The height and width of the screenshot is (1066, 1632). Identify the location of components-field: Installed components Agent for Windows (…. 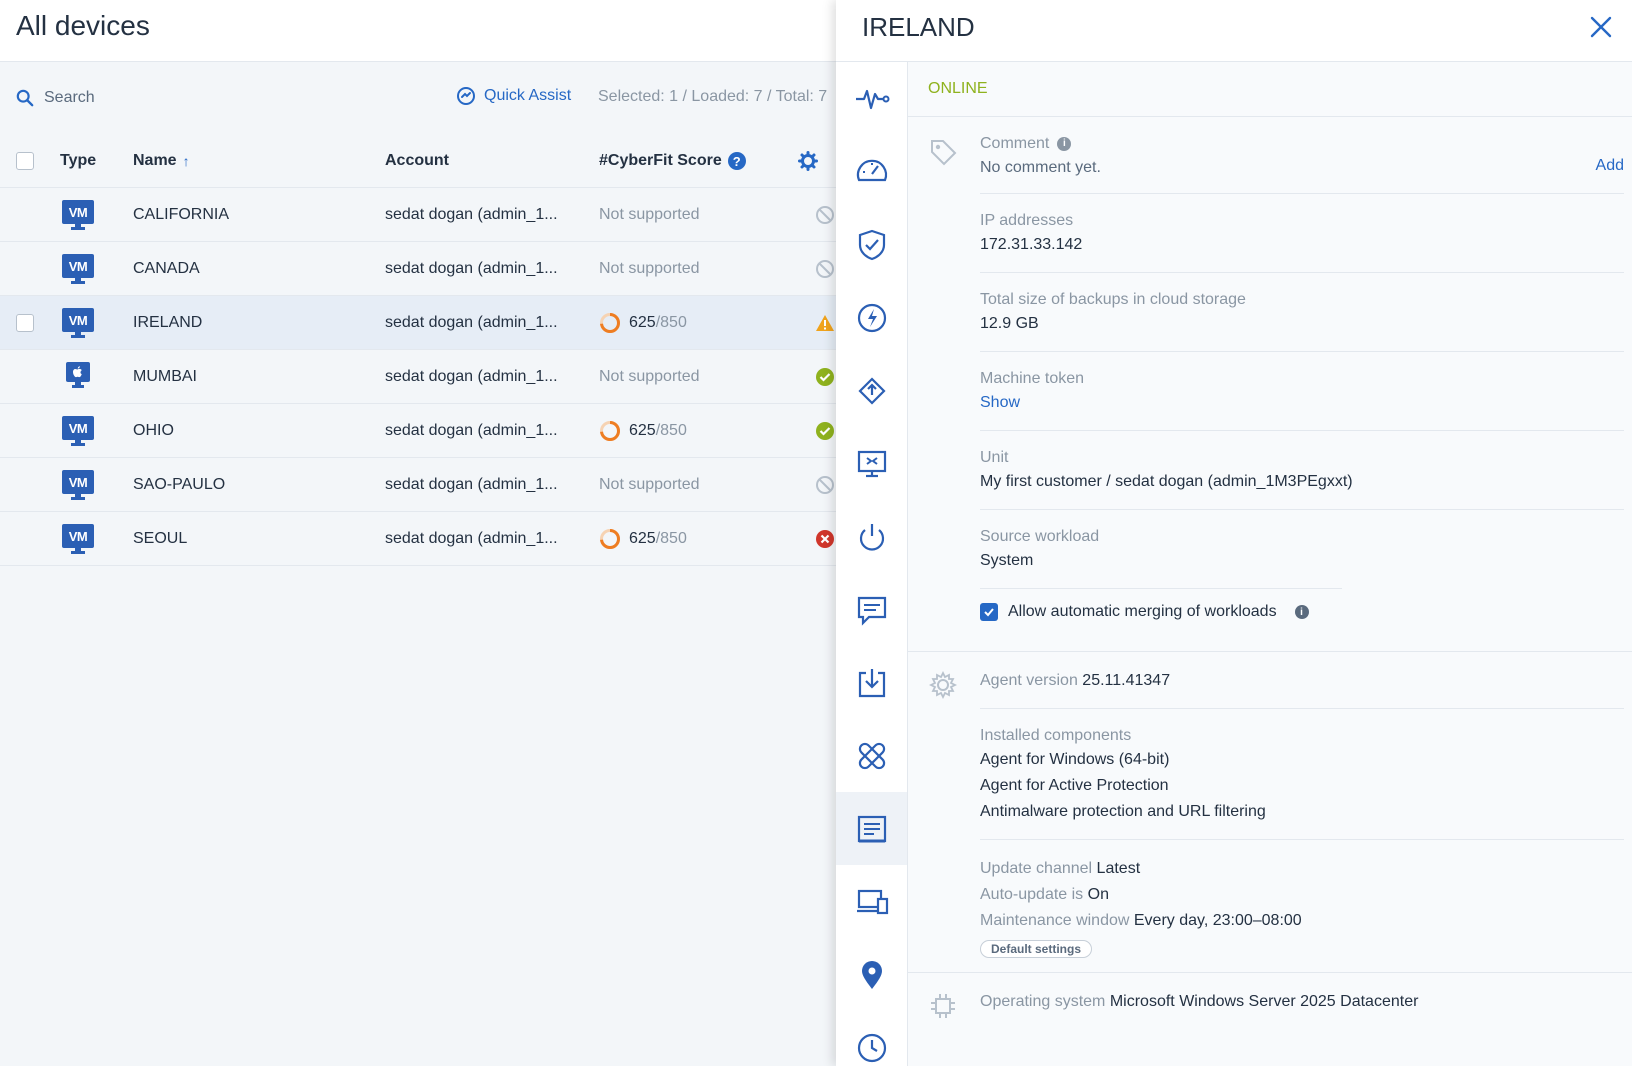
(1302, 774).